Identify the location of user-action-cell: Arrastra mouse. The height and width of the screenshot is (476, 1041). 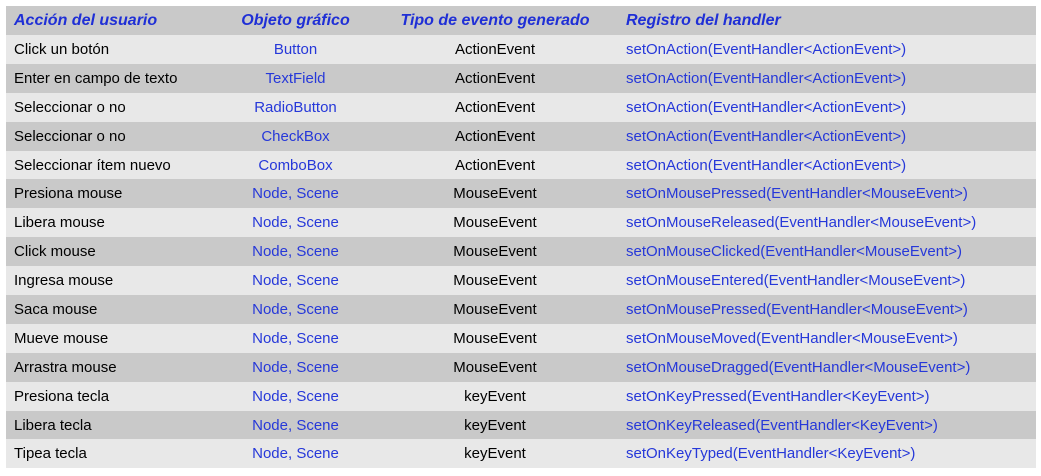
(65, 367).